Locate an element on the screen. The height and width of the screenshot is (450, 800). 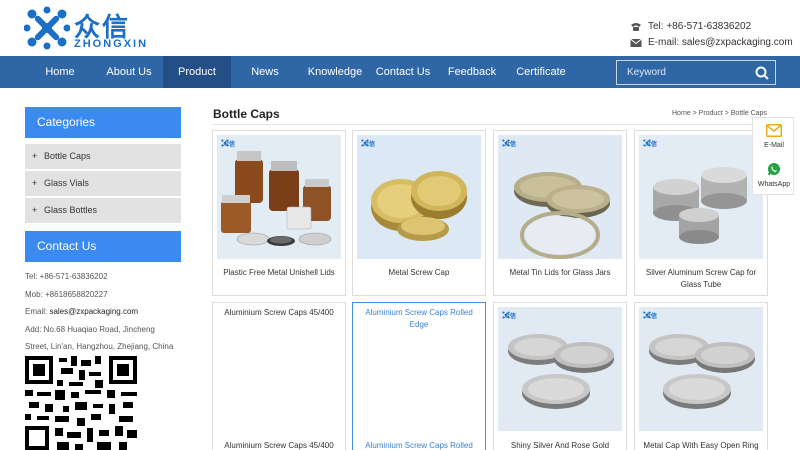
category-label: Bottle Caps is located at coordinates (67, 156).